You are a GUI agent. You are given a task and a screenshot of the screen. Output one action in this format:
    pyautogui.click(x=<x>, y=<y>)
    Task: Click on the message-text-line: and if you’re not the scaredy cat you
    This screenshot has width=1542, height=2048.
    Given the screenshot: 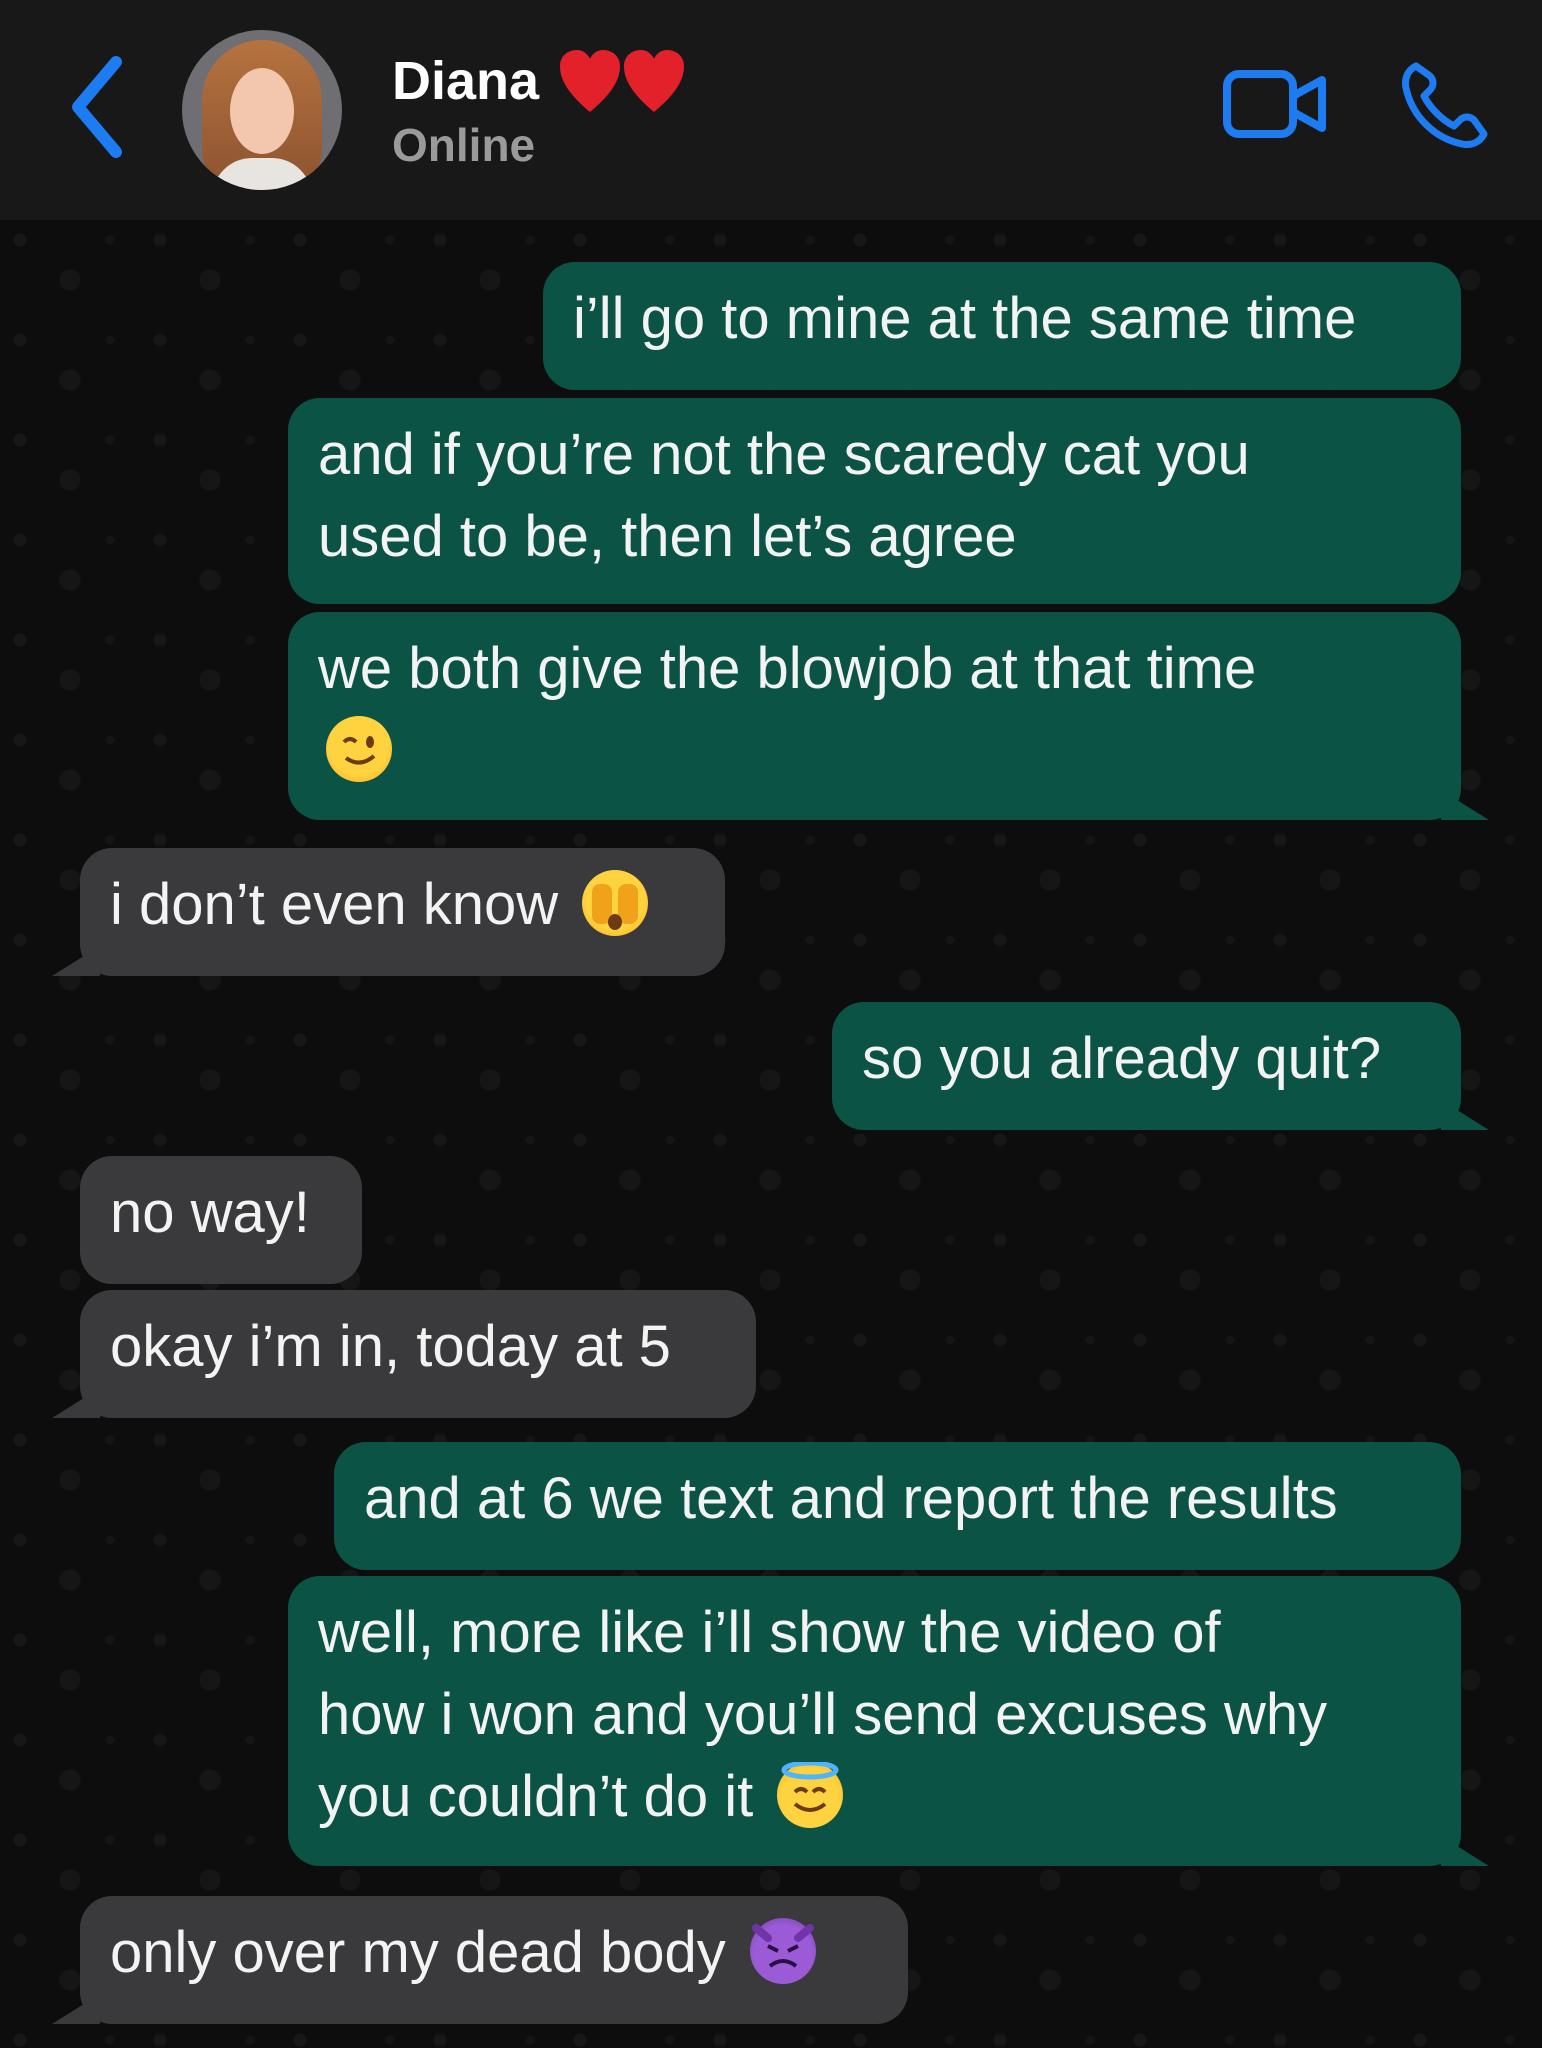 What is the action you would take?
    pyautogui.click(x=784, y=454)
    